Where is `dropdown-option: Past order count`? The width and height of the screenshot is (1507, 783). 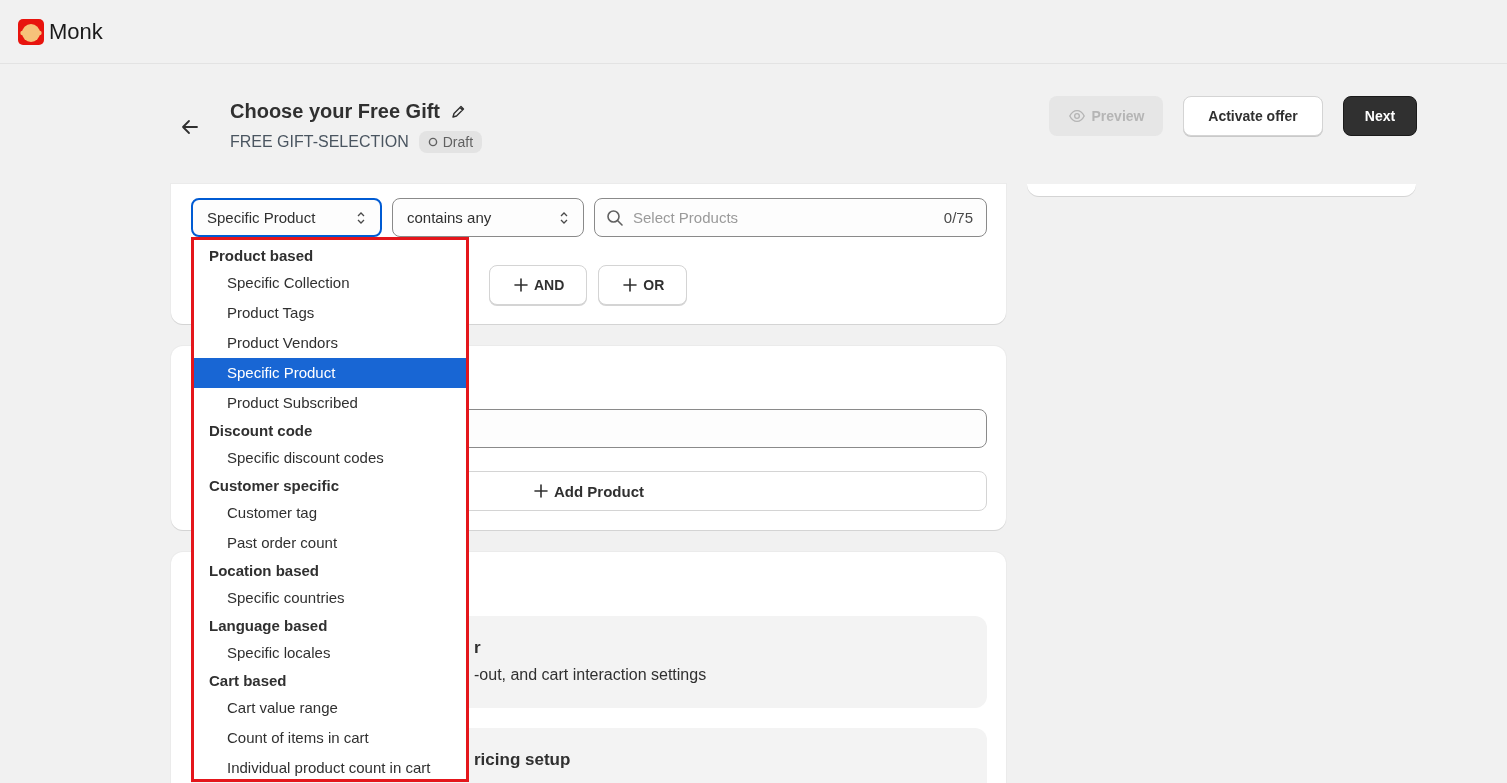
dropdown-option: Past order count is located at coordinates (330, 543).